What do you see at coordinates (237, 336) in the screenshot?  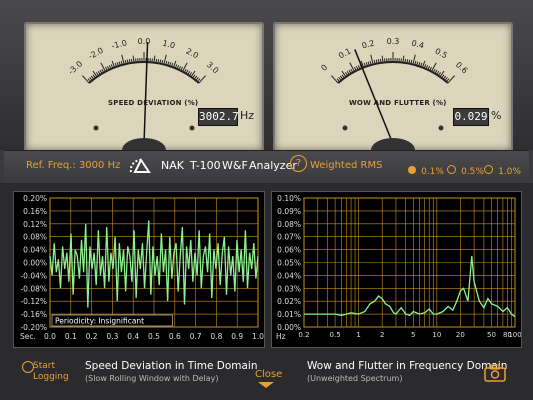 I see `x-tick-label: 0.9` at bounding box center [237, 336].